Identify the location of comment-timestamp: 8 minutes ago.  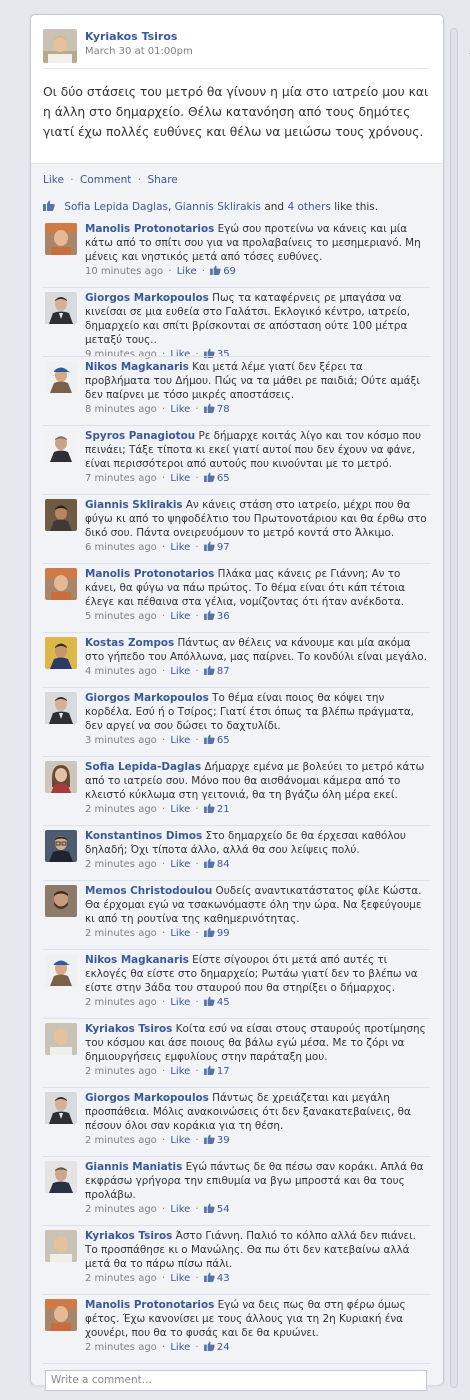
(121, 409).